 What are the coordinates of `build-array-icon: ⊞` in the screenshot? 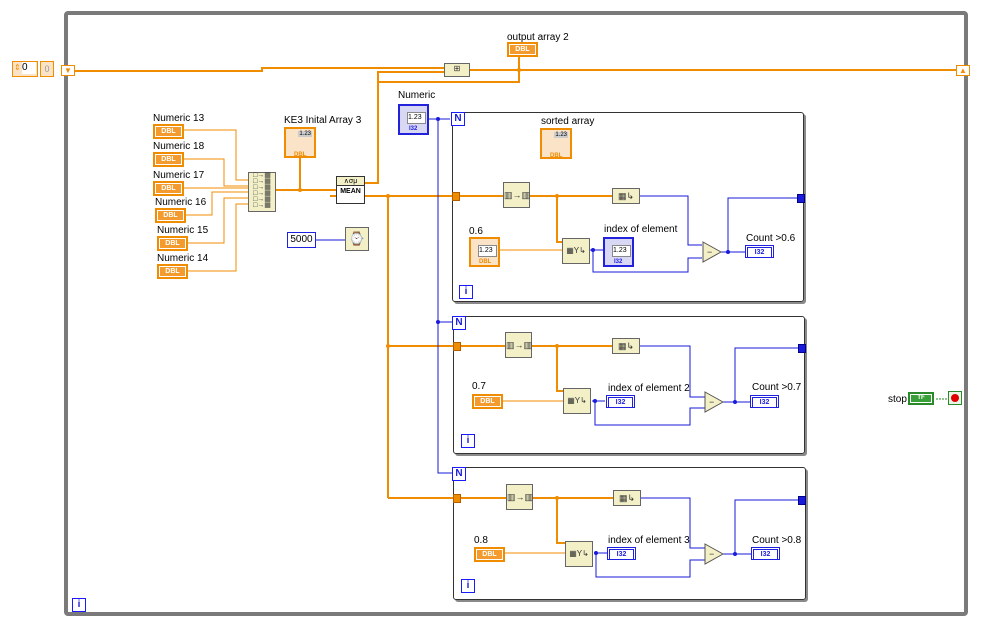 It's located at (457, 68).